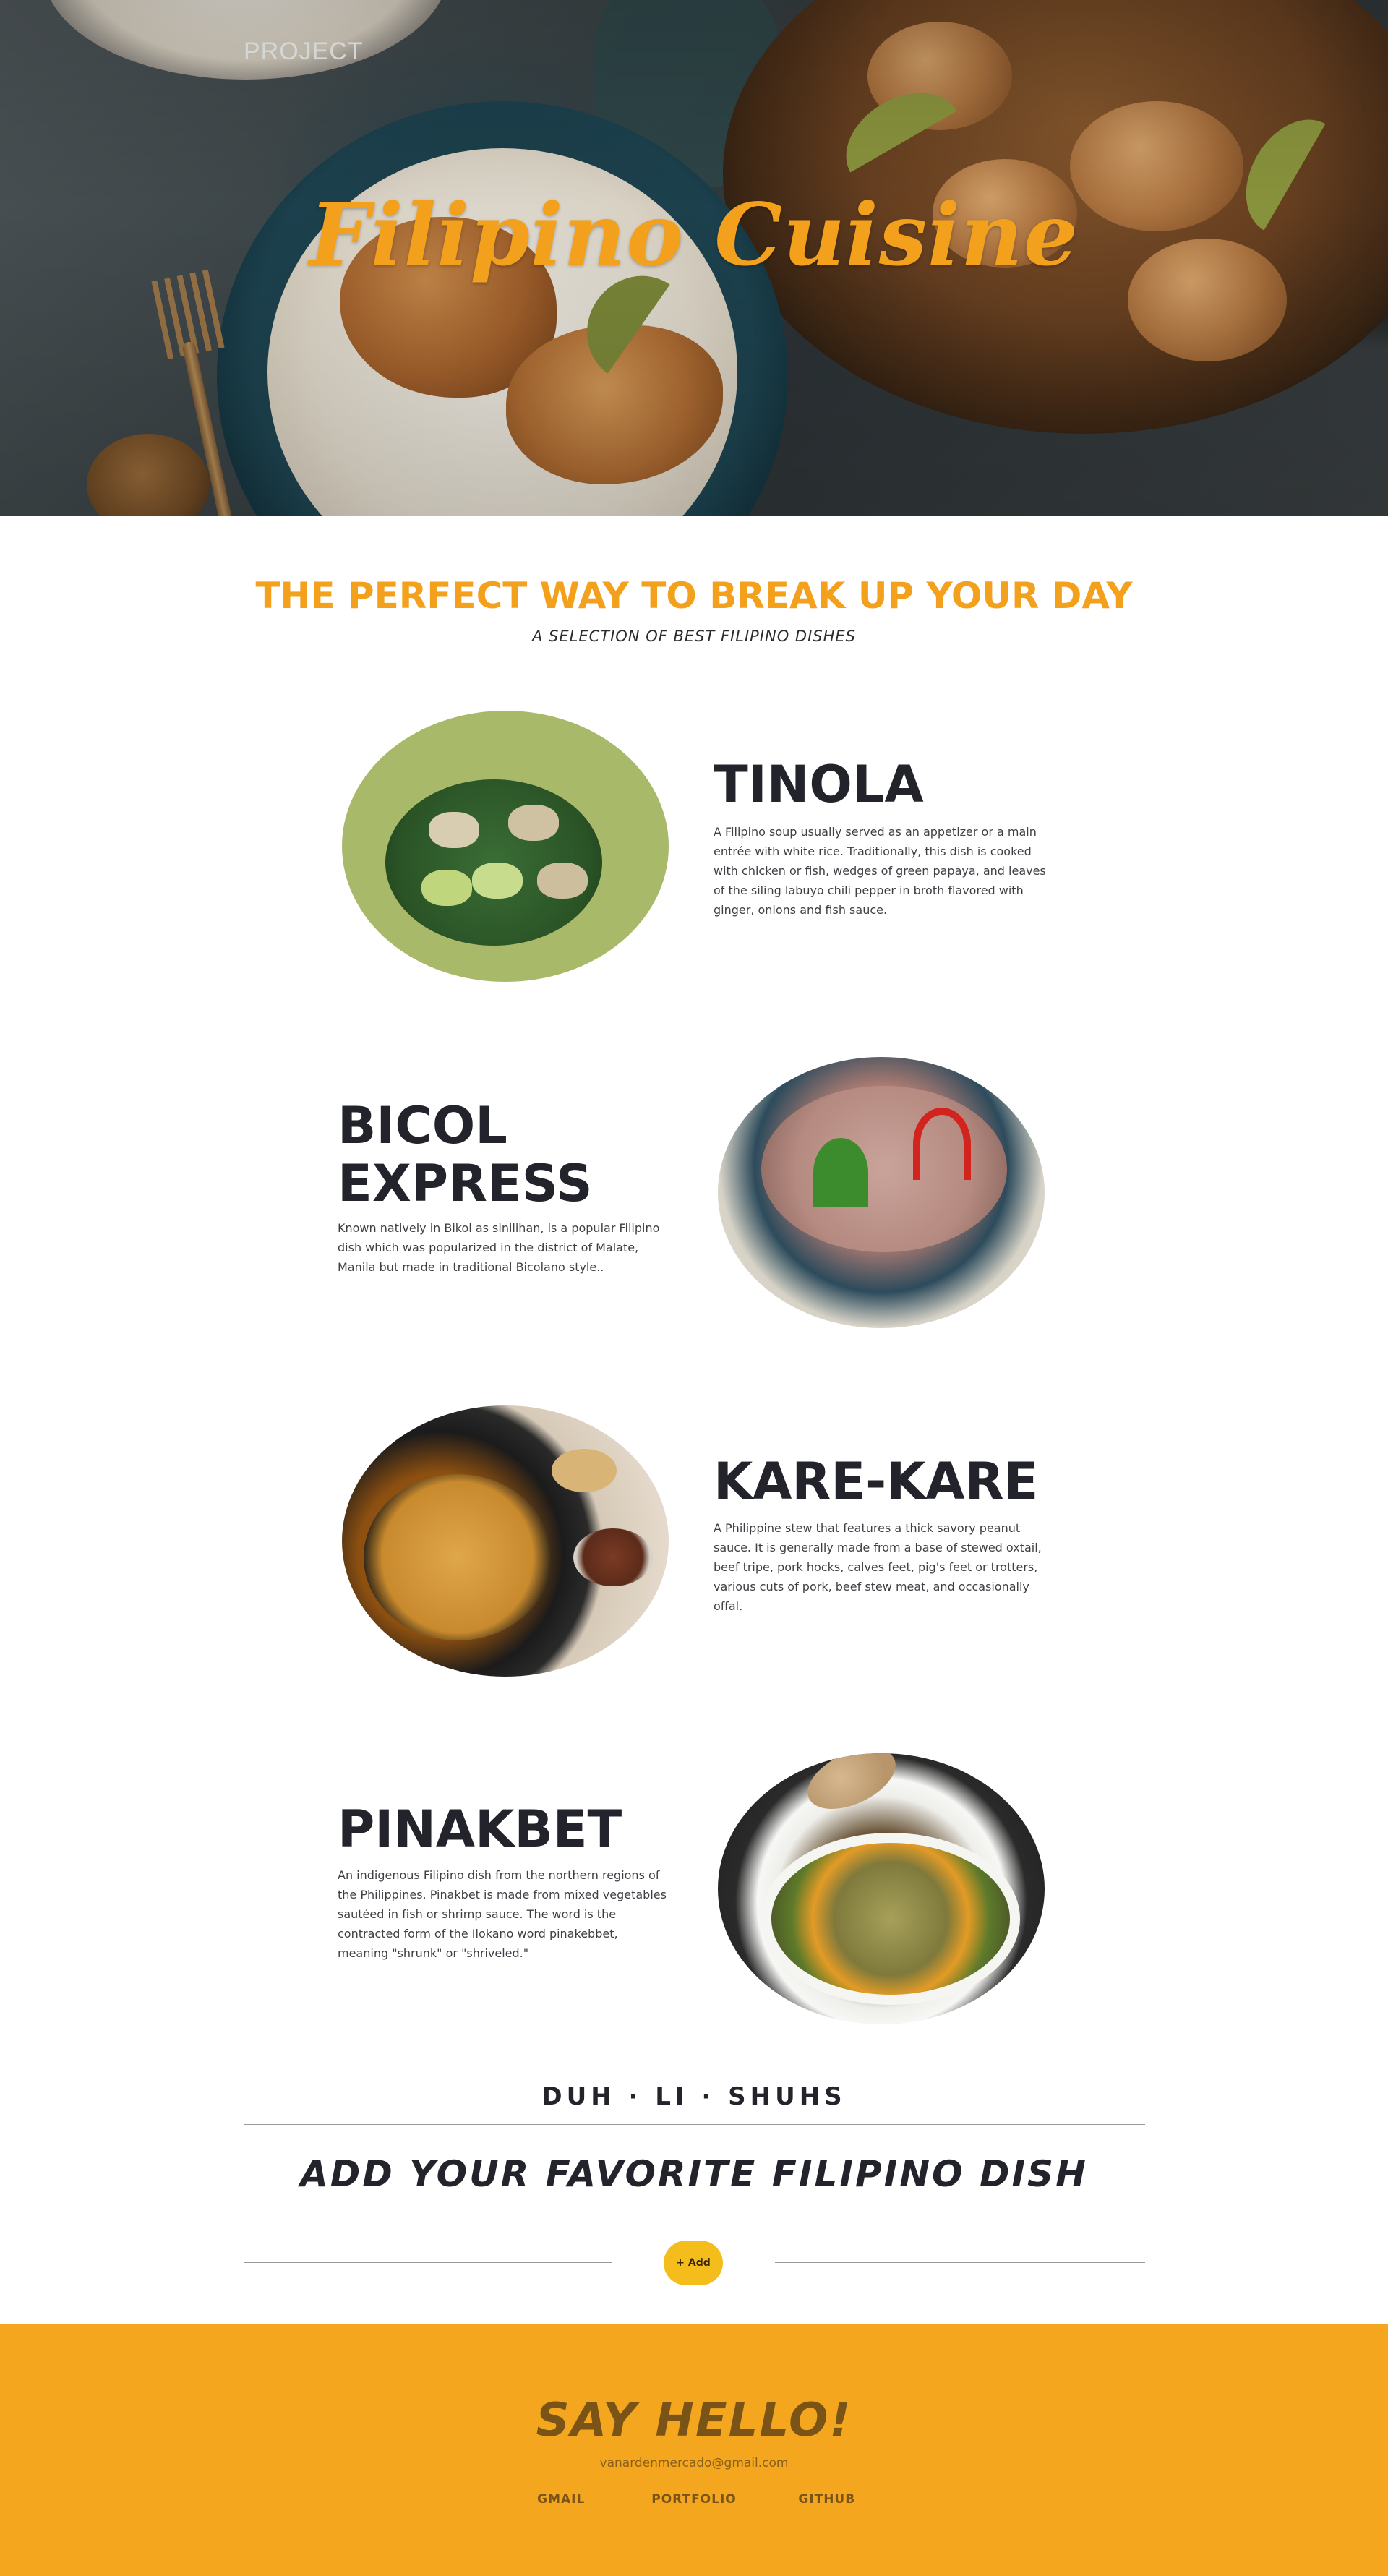  I want to click on bicol-express-image, so click(881, 1192).